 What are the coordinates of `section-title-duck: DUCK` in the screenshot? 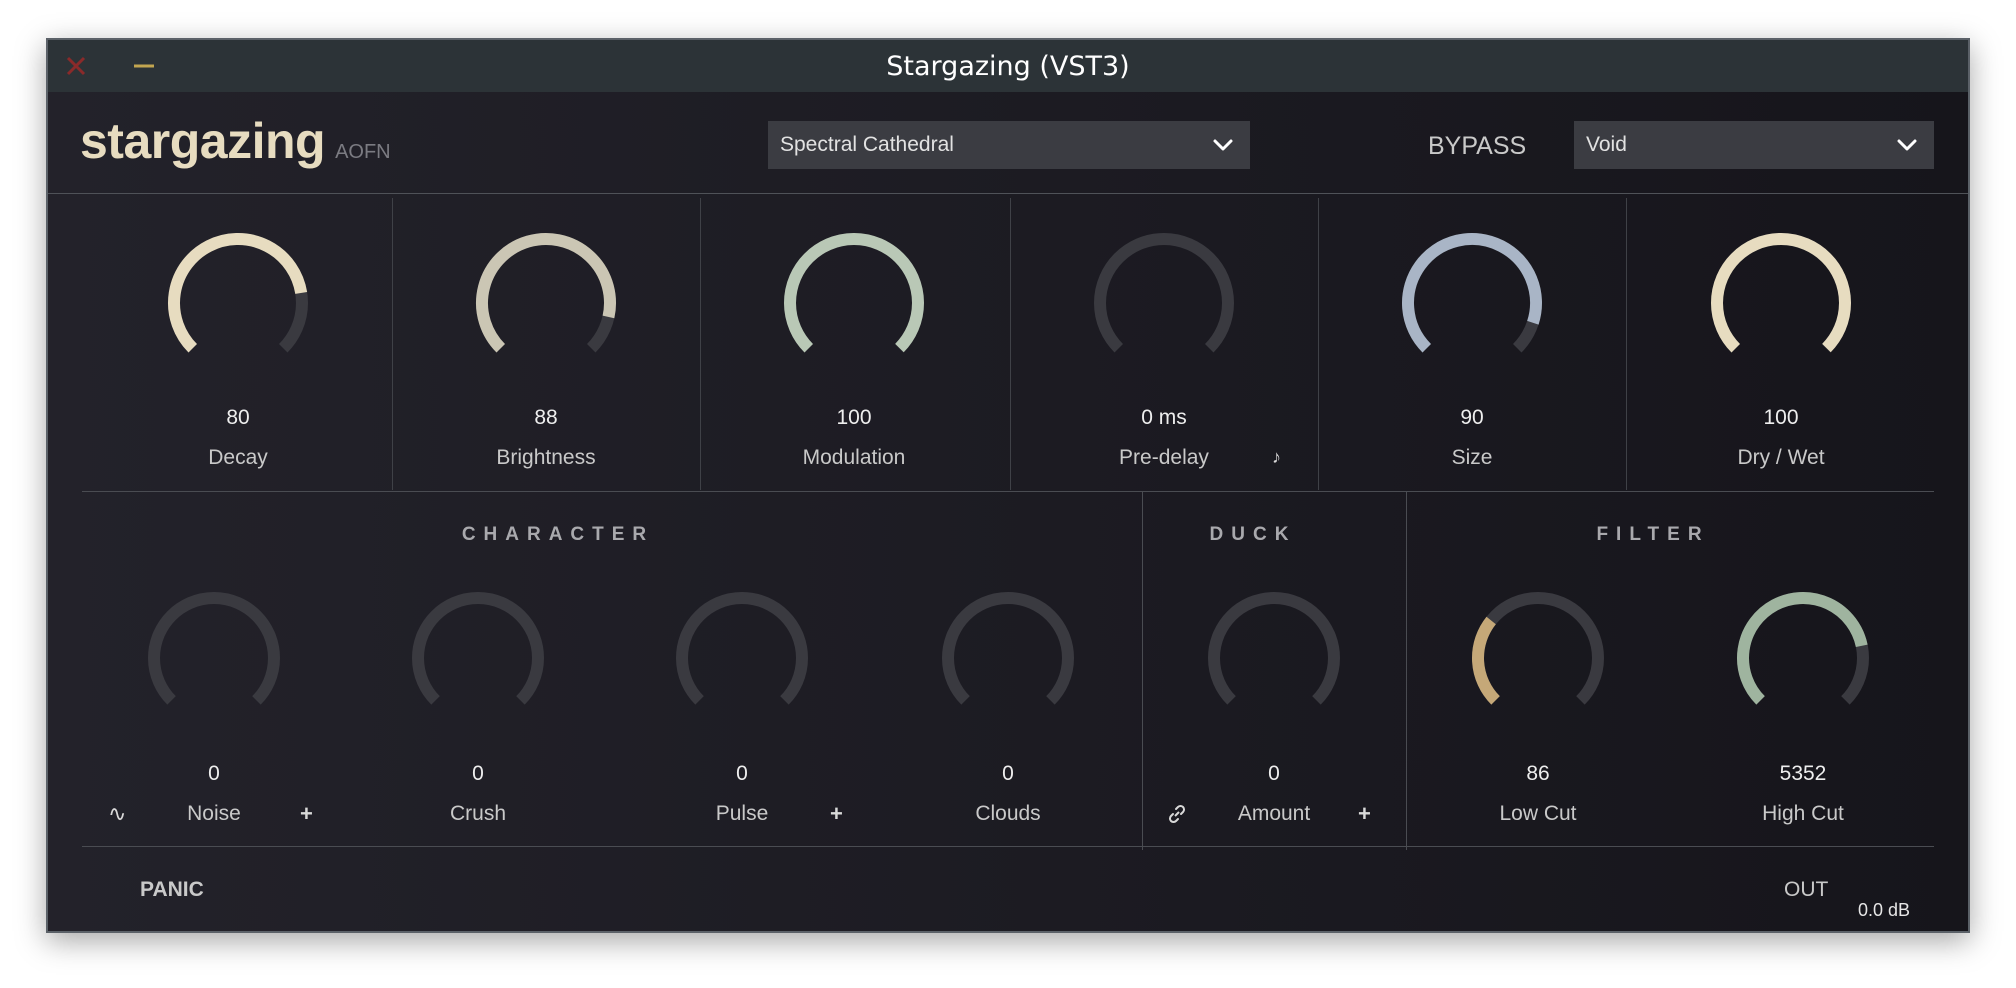 It's located at (1253, 534).